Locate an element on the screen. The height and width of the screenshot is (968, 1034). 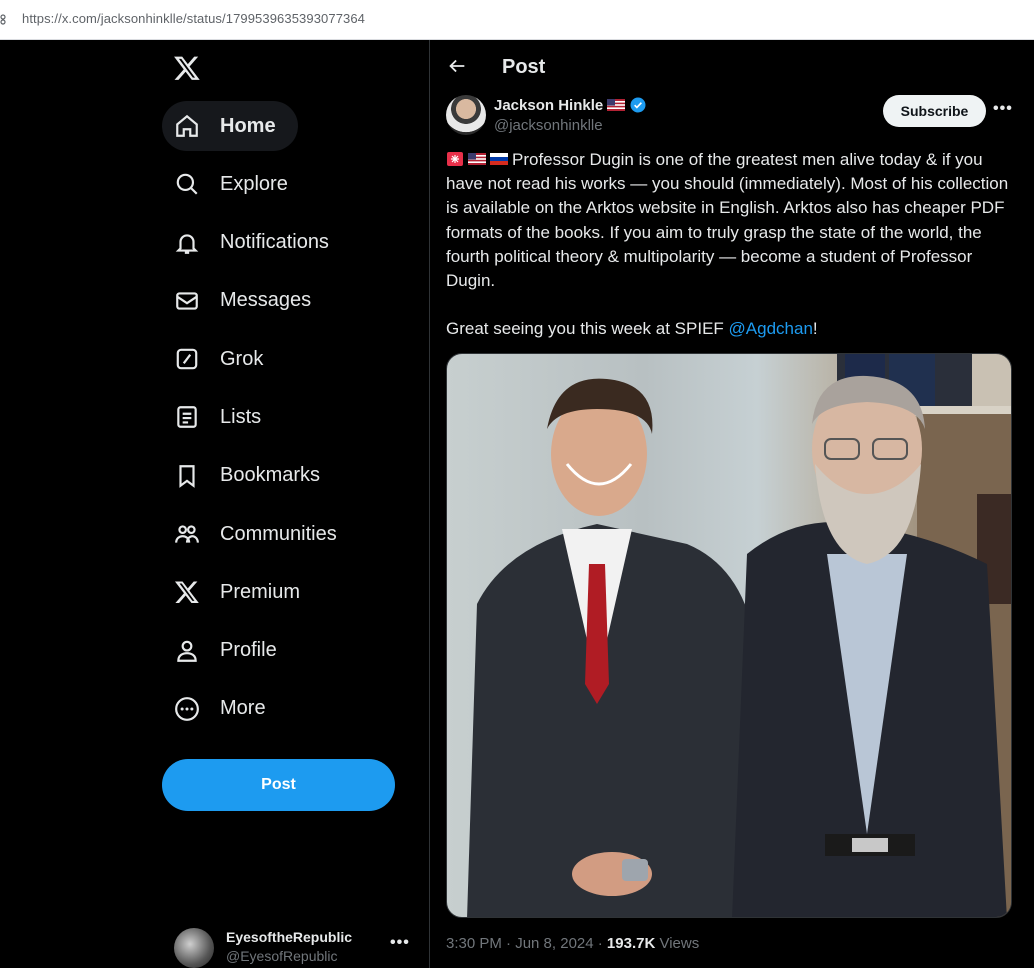
nav-item-bookmarks: Bookmarks is located at coordinates (252, 476).